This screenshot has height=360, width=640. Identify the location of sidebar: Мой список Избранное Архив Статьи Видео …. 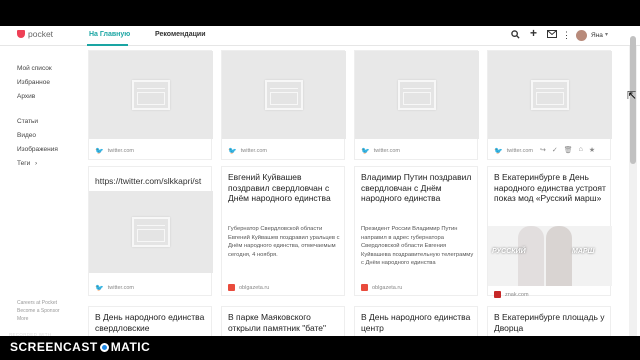
(47, 116).